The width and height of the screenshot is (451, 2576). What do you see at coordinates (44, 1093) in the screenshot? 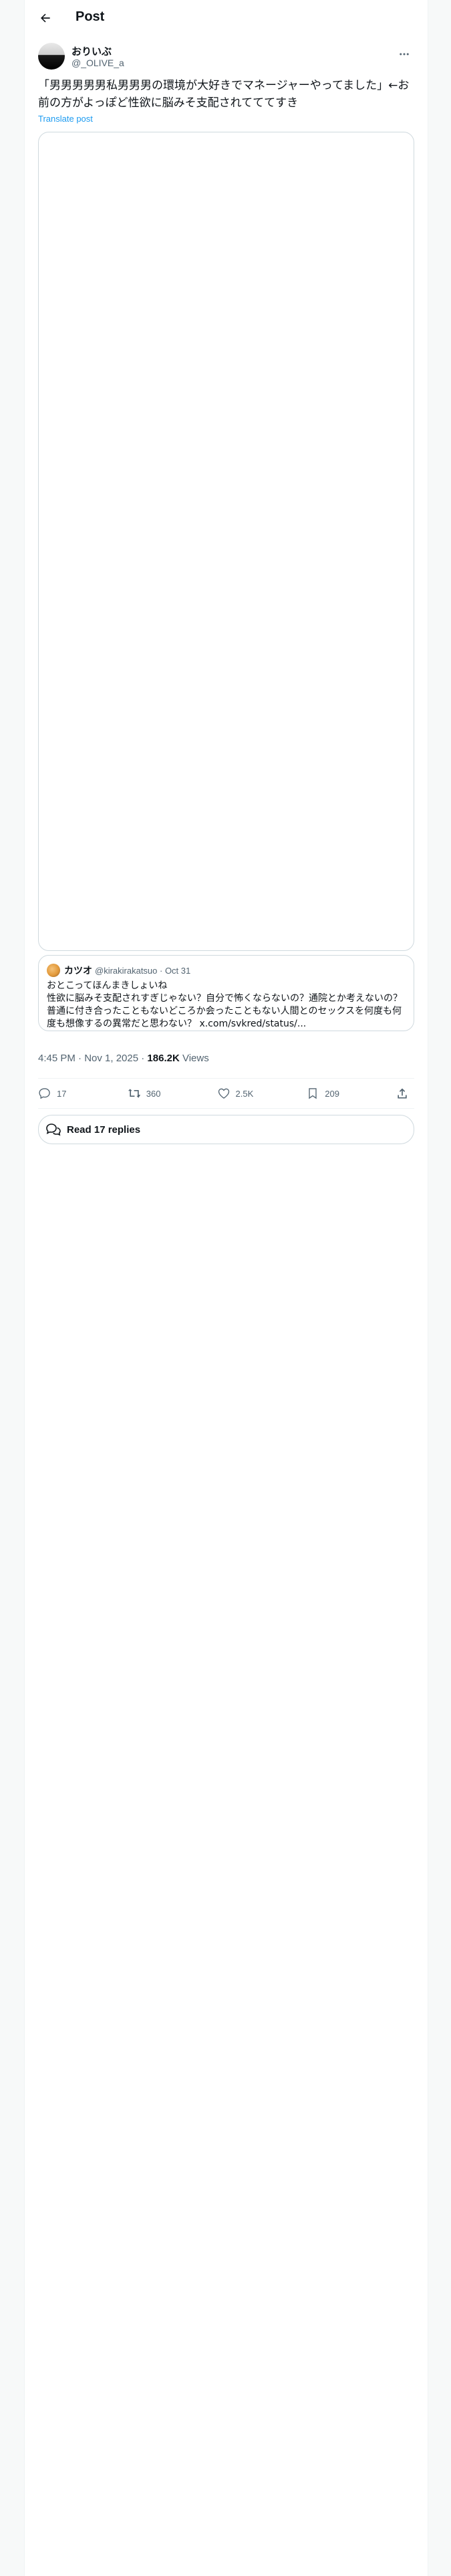
I see `reply-icon` at bounding box center [44, 1093].